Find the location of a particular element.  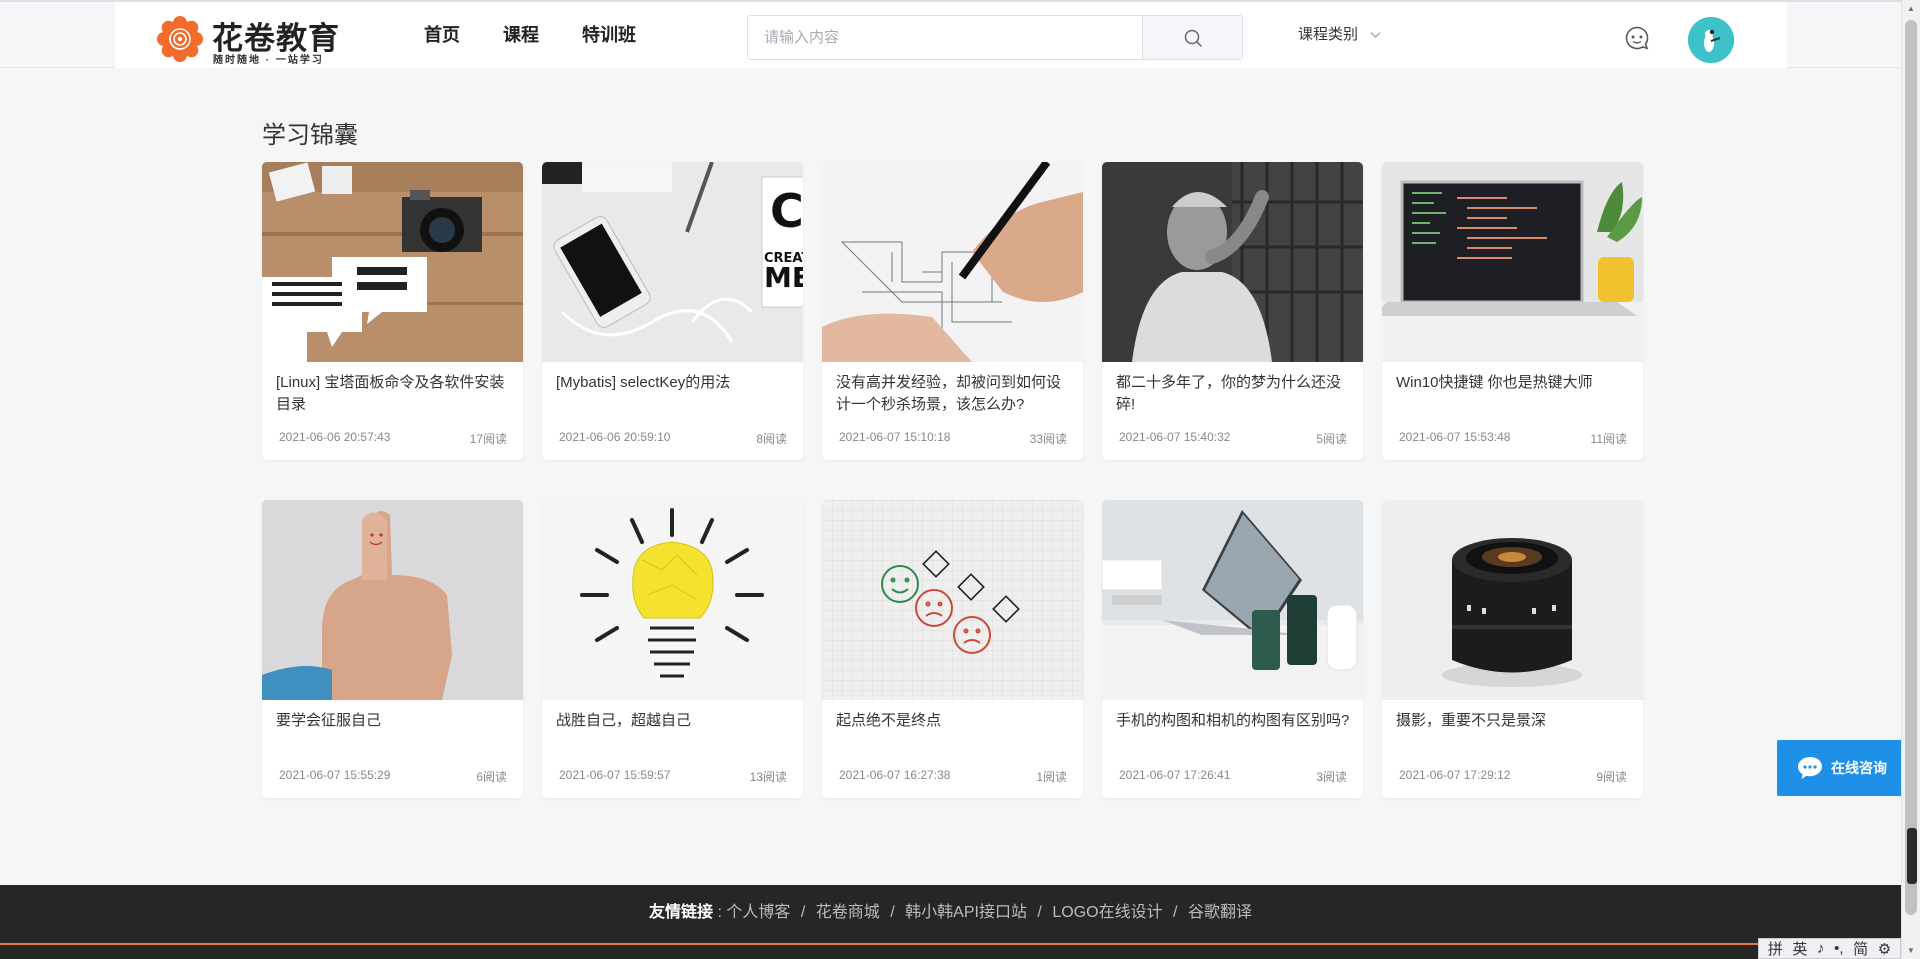

message-icon is located at coordinates (1637, 38).